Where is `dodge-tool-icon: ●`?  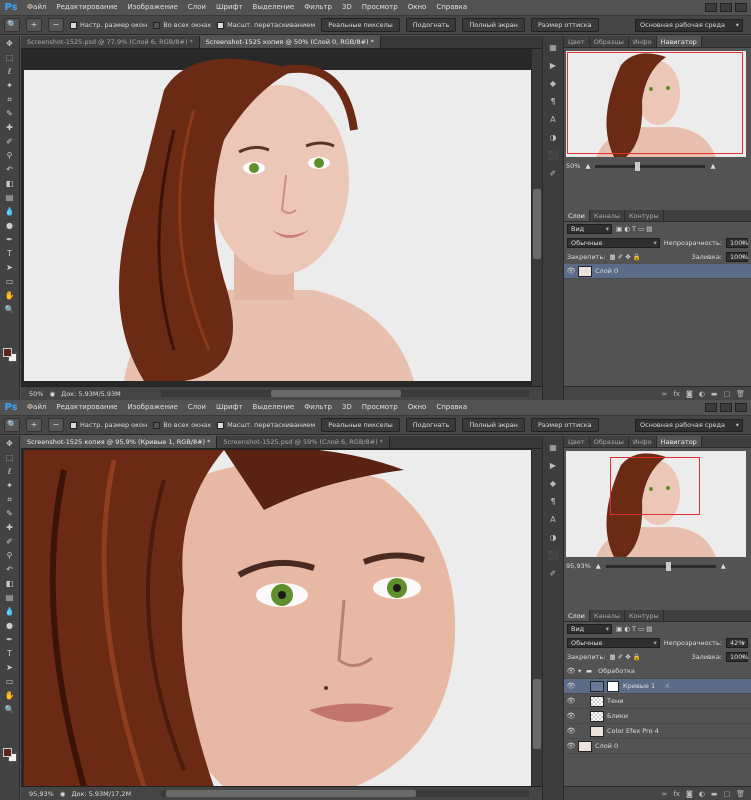
dodge-tool-icon: ● is located at coordinates (10, 226).